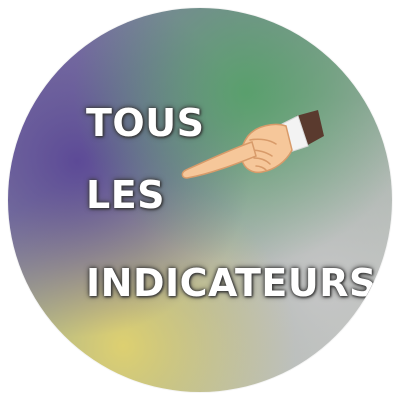 The height and width of the screenshot is (400, 400). Describe the element at coordinates (126, 195) in the screenshot. I see `badge-line-2: LES` at that location.